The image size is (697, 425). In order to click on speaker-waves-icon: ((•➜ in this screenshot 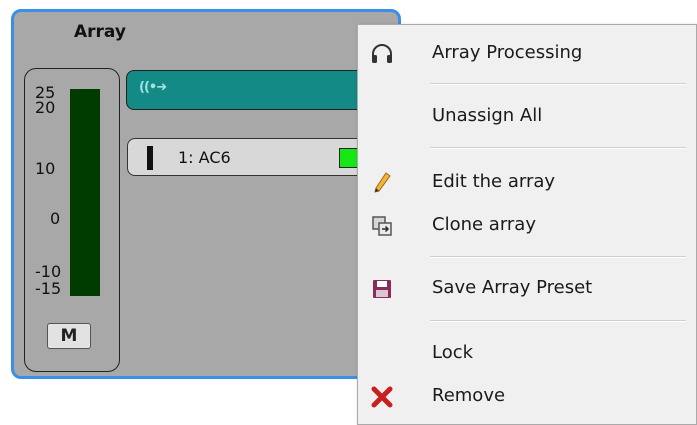, I will do `click(153, 87)`.